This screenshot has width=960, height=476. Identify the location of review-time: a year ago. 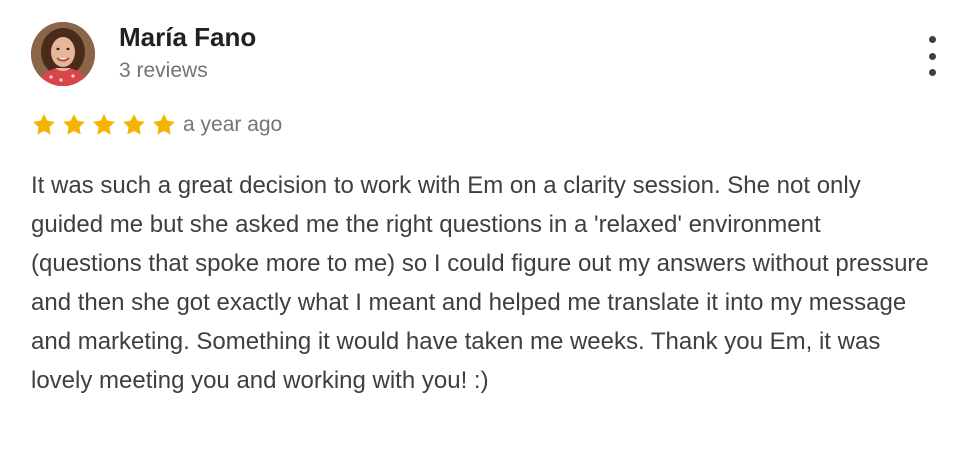
(233, 124).